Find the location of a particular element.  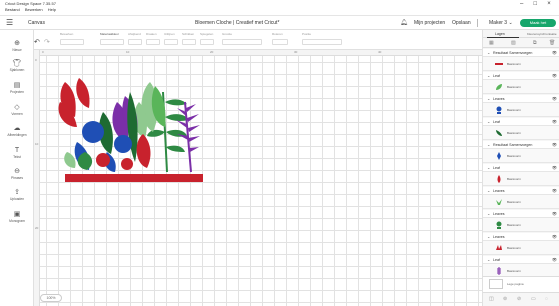

zoom-control: 100% is located at coordinates (51, 298).